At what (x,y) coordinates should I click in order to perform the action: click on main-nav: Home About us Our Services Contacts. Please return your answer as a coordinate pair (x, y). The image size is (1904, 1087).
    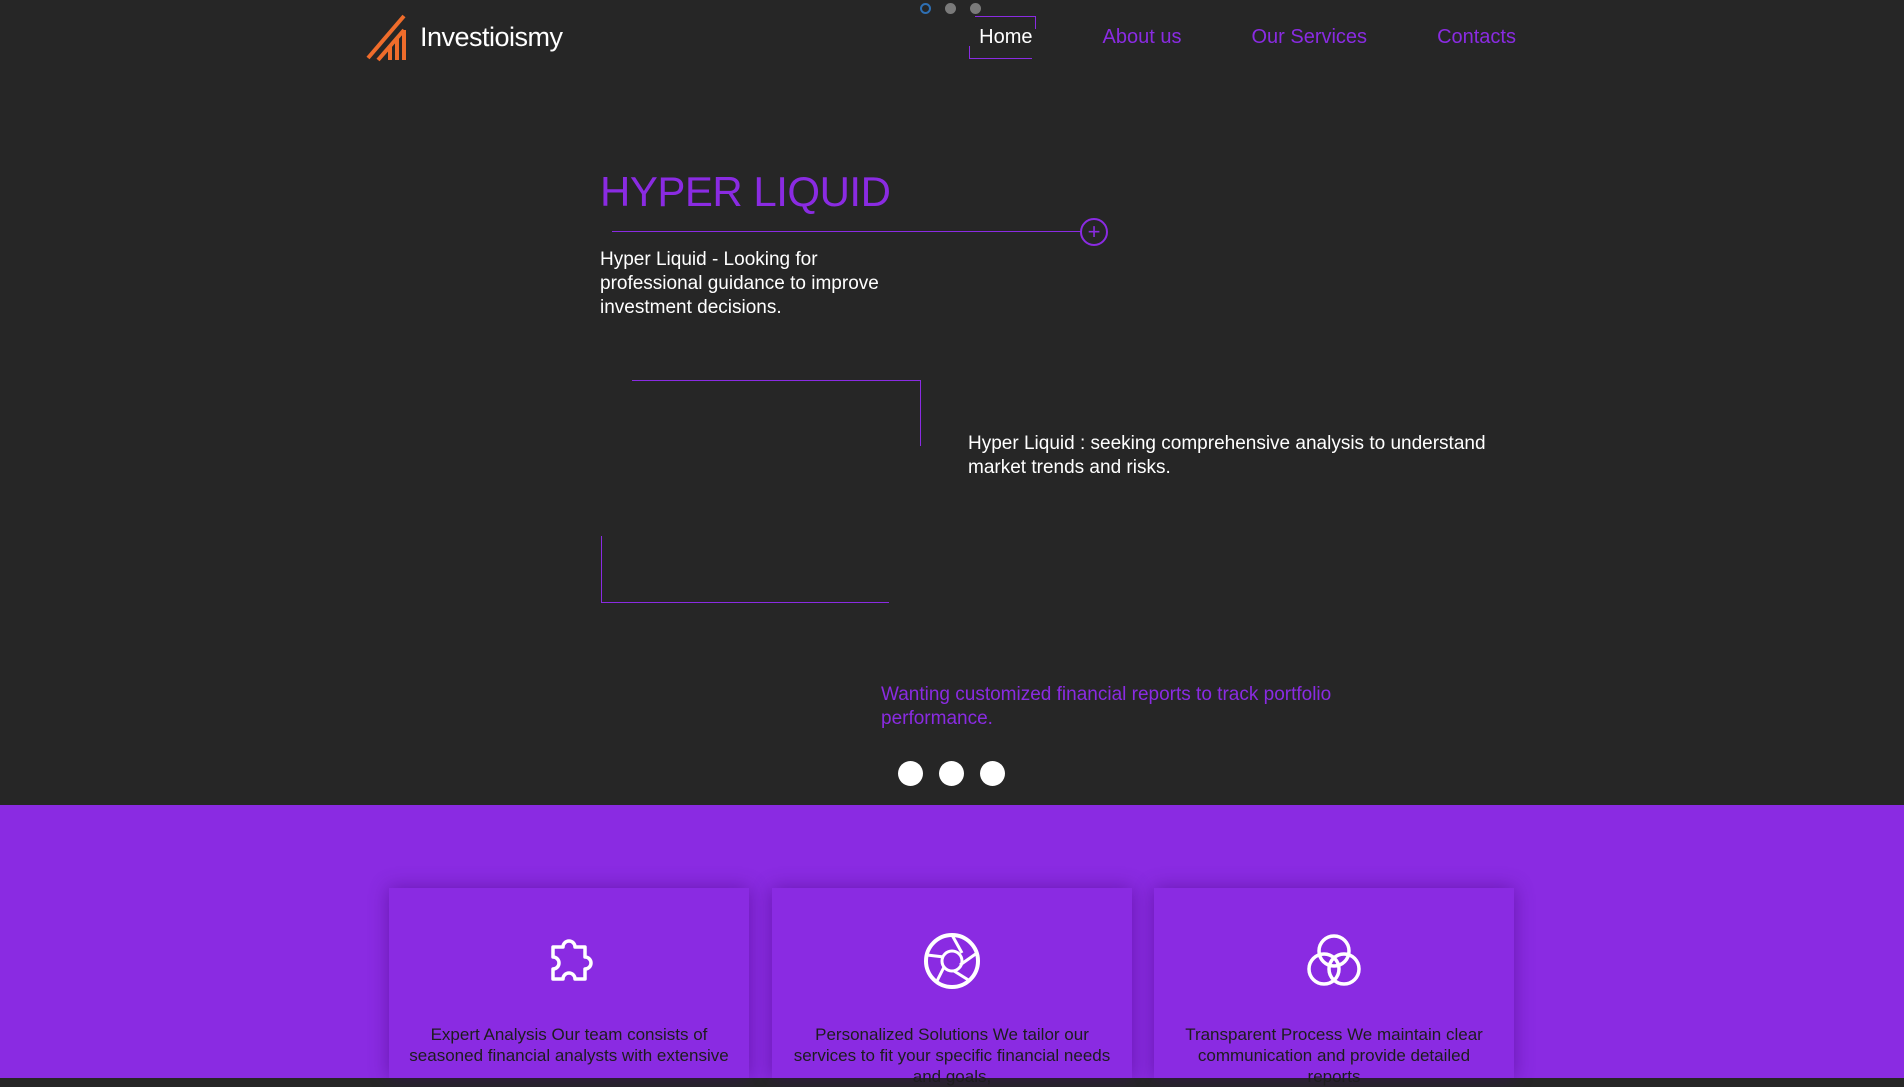
    Looking at the image, I should click on (1247, 37).